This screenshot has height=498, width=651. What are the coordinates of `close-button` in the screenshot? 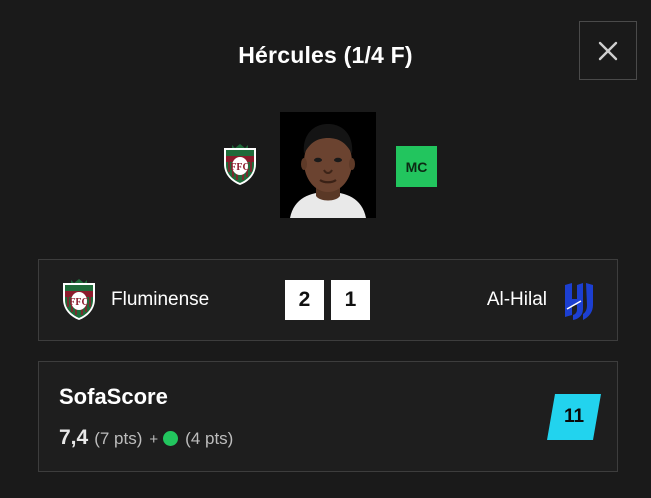 It's located at (608, 50).